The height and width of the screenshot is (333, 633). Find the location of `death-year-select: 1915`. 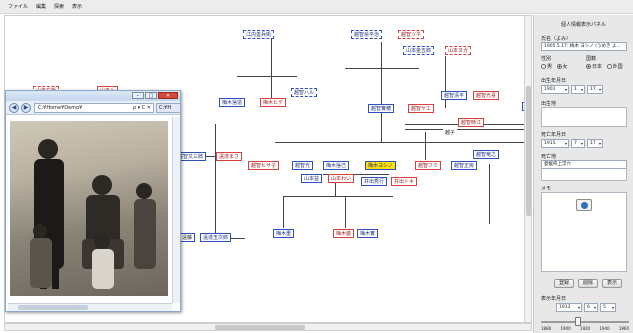

death-year-select: 1915 is located at coordinates (555, 143).